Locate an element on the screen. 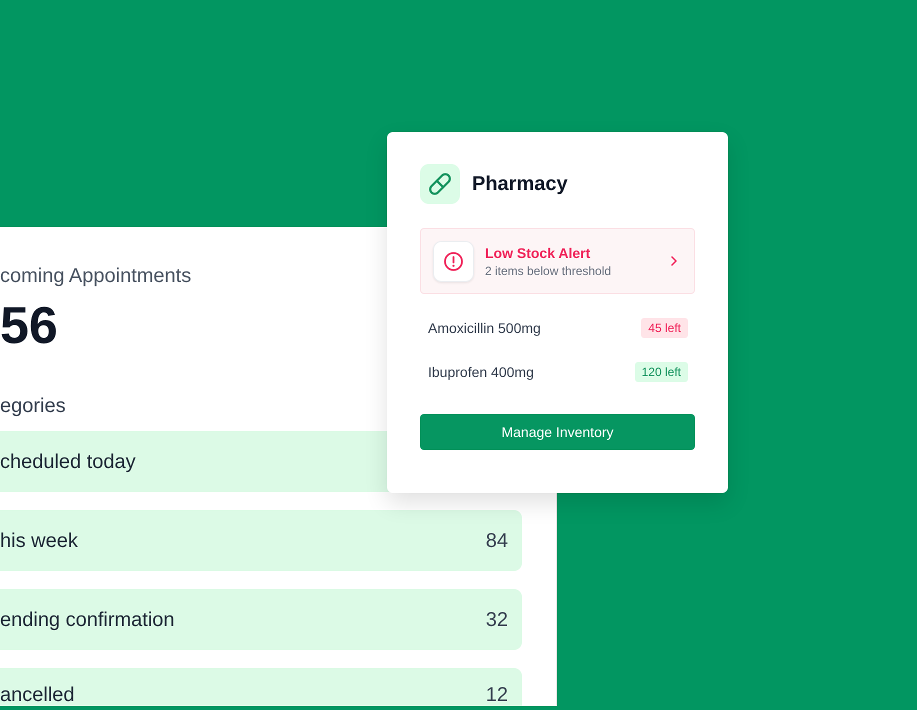 This screenshot has height=710, width=917. alert-title: Low Stock Alert is located at coordinates (537, 253).